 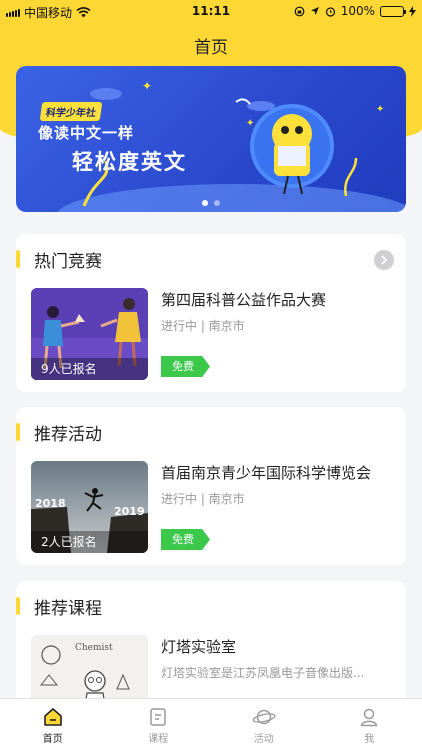 What do you see at coordinates (211, 48) in the screenshot?
I see `page-title: 首页` at bounding box center [211, 48].